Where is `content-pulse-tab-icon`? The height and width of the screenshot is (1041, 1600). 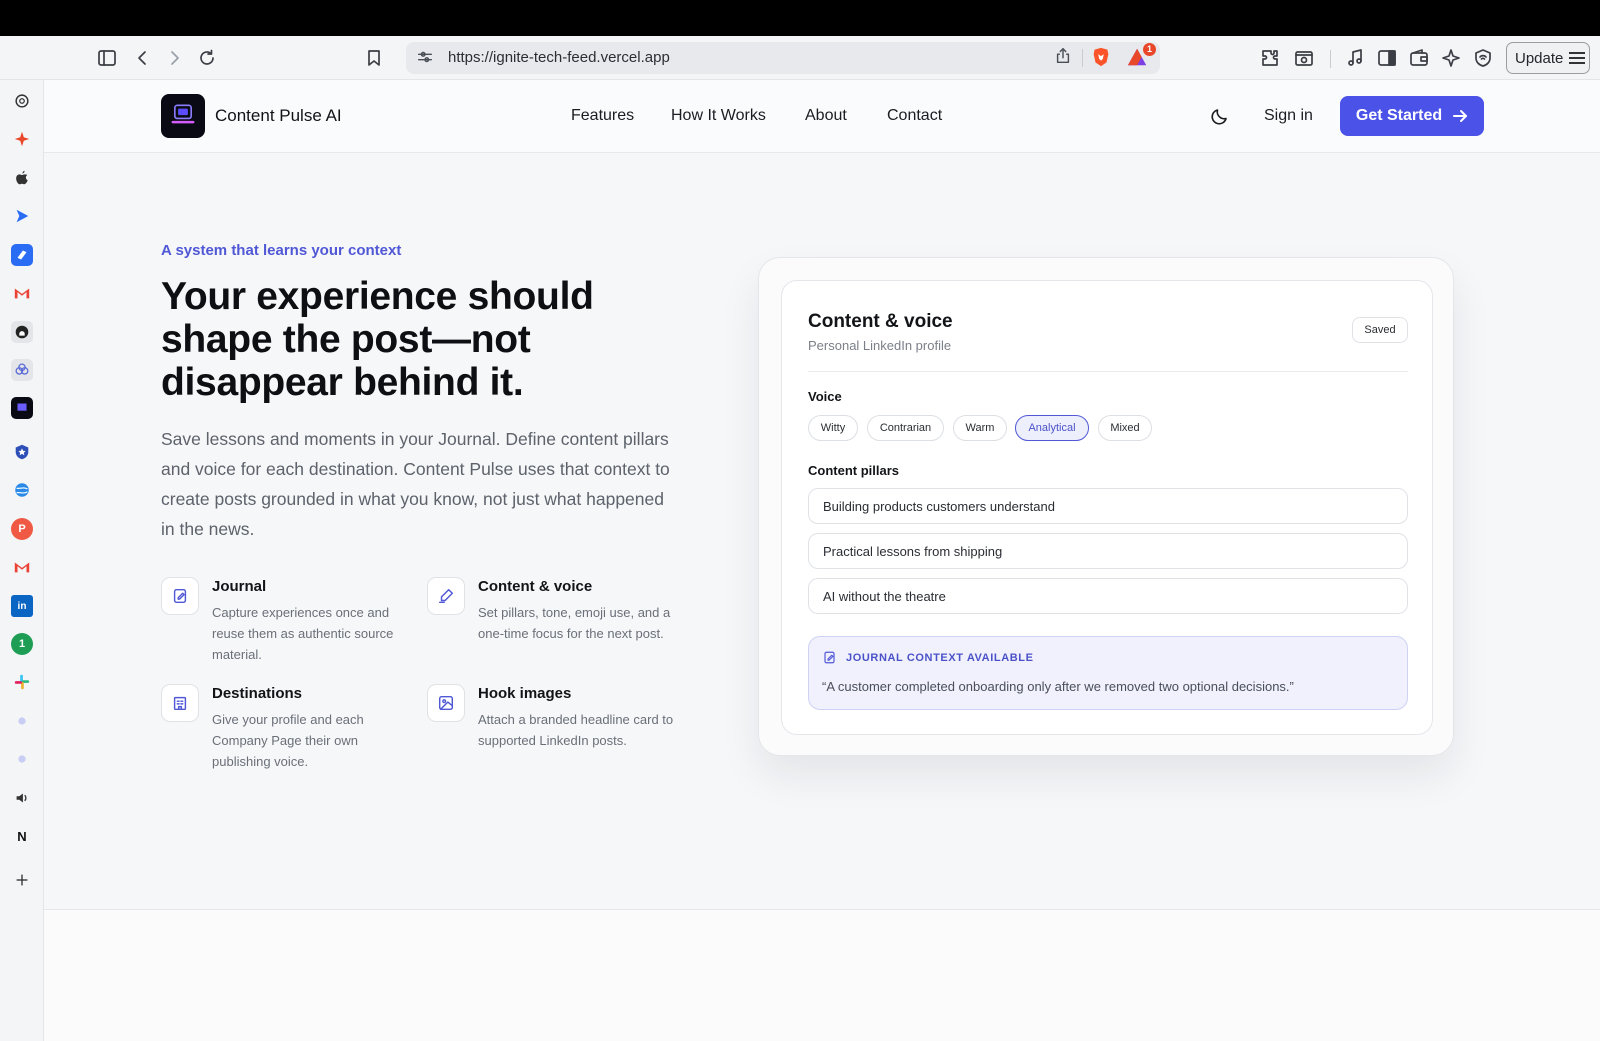
content-pulse-tab-icon is located at coordinates (22, 408).